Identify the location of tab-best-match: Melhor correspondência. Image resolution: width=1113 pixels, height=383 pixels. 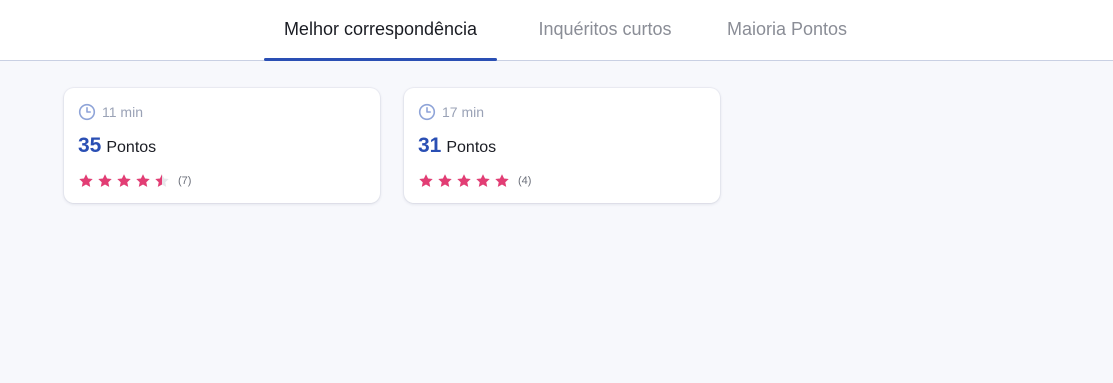
(380, 30).